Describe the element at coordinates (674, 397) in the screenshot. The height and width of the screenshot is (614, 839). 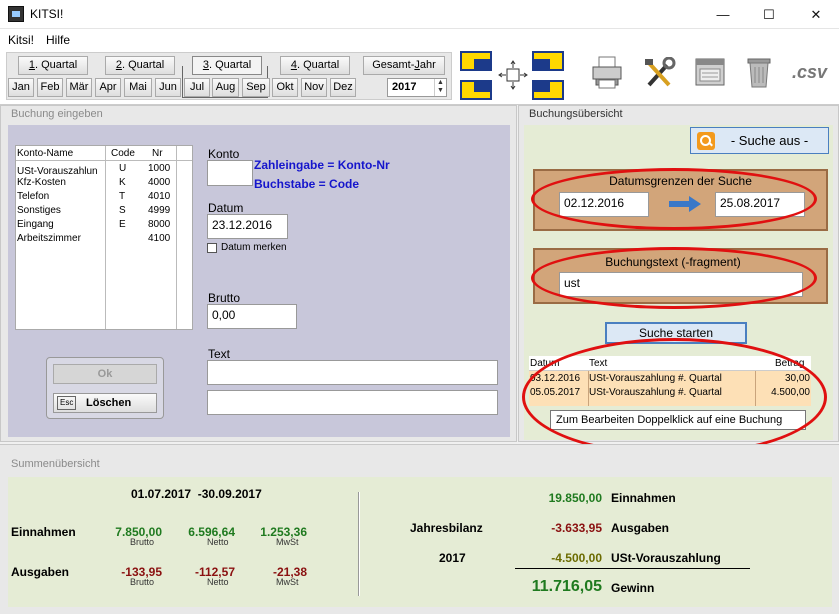
I see `results-highlight` at that location.